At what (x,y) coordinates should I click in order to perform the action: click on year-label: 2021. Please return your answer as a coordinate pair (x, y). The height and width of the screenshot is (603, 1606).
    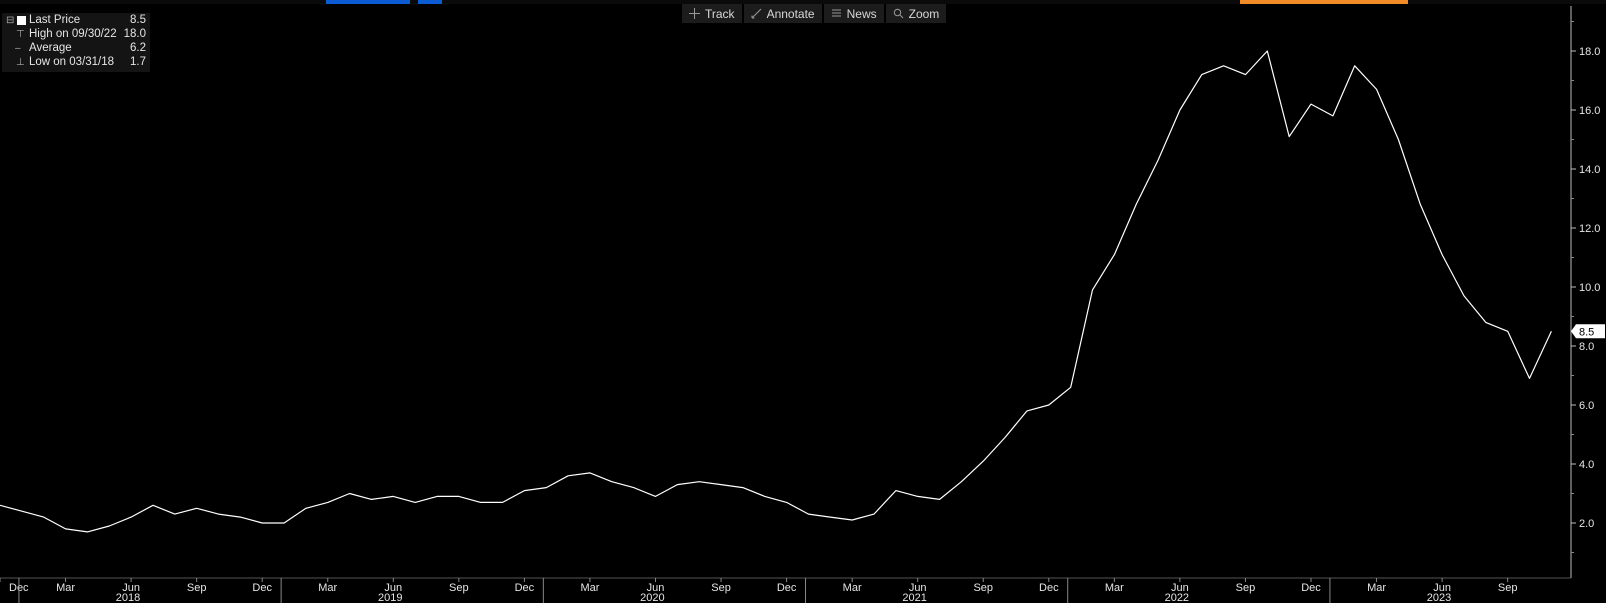
    Looking at the image, I should click on (914, 597).